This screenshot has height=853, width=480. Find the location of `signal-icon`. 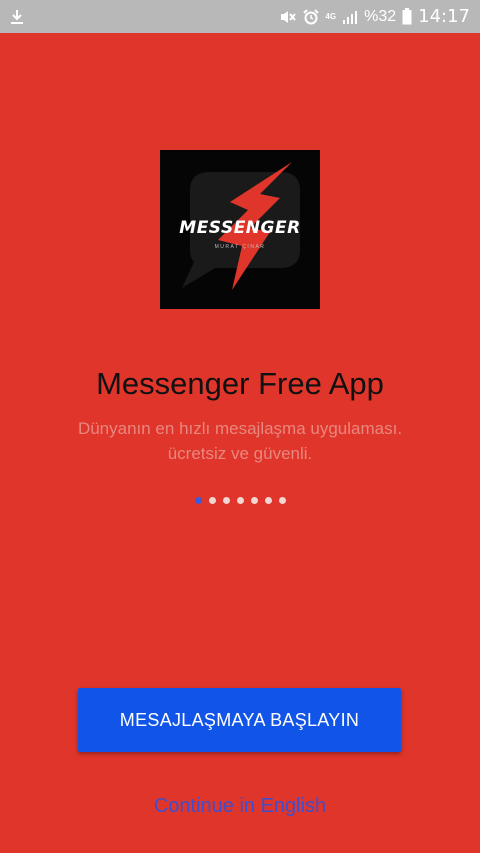

signal-icon is located at coordinates (350, 17).